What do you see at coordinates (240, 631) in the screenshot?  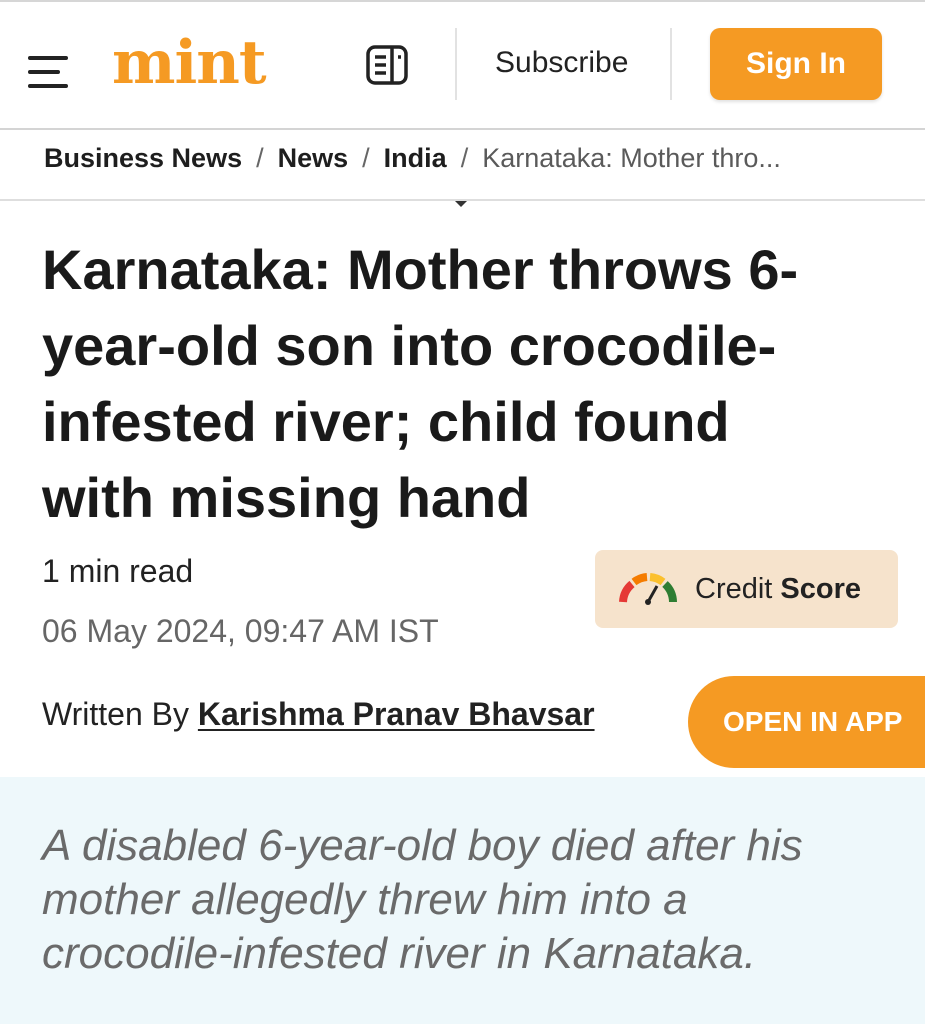 I see `publish-date: 06 May 2024, 09:47 AM IST` at bounding box center [240, 631].